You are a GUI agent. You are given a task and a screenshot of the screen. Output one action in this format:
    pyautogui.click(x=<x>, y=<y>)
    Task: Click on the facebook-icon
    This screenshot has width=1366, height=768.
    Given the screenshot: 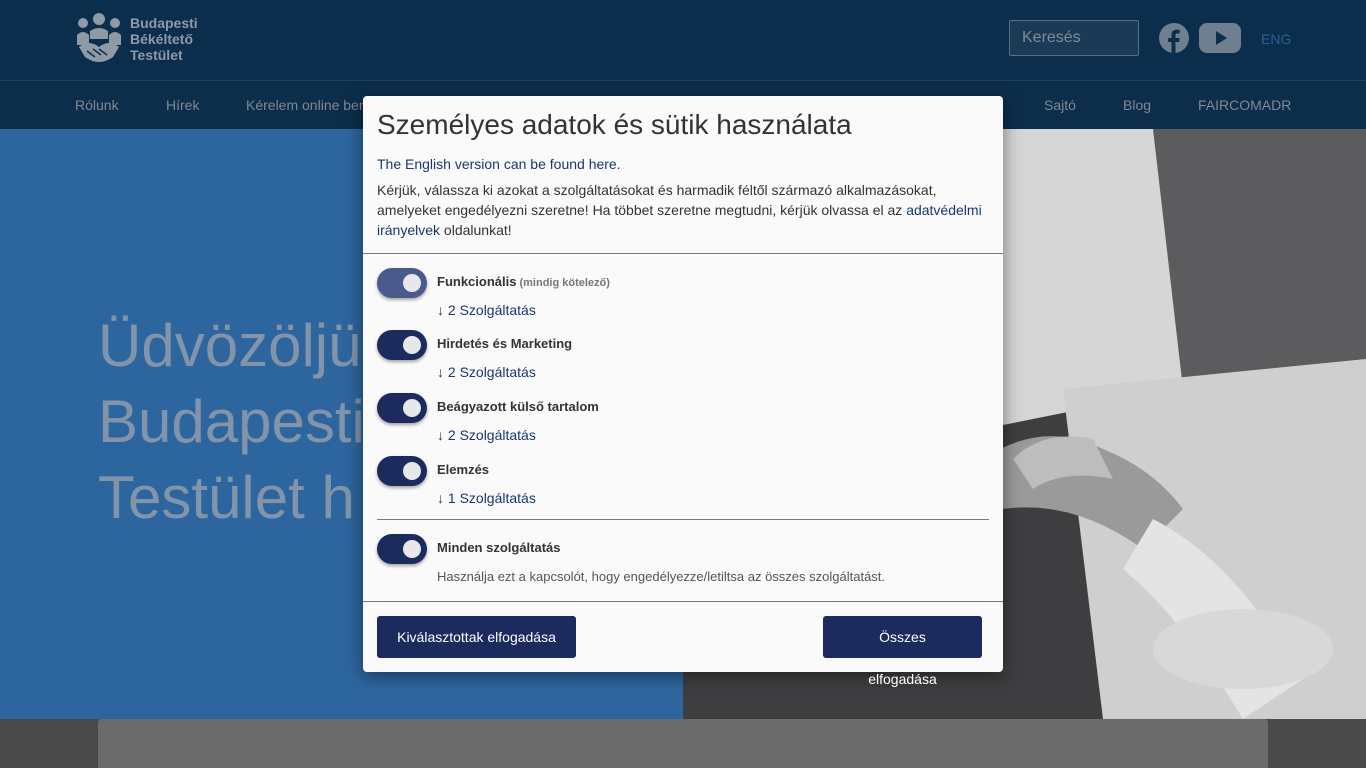 What is the action you would take?
    pyautogui.click(x=1174, y=38)
    